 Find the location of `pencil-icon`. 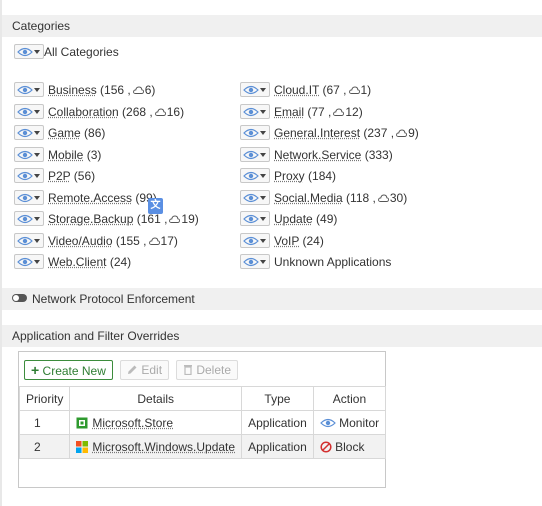

pencil-icon is located at coordinates (132, 369).